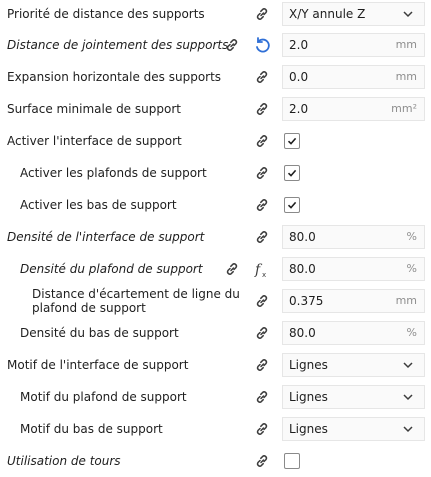  Describe the element at coordinates (91, 429) in the screenshot. I see `setting-label: Motif du bas de support` at that location.